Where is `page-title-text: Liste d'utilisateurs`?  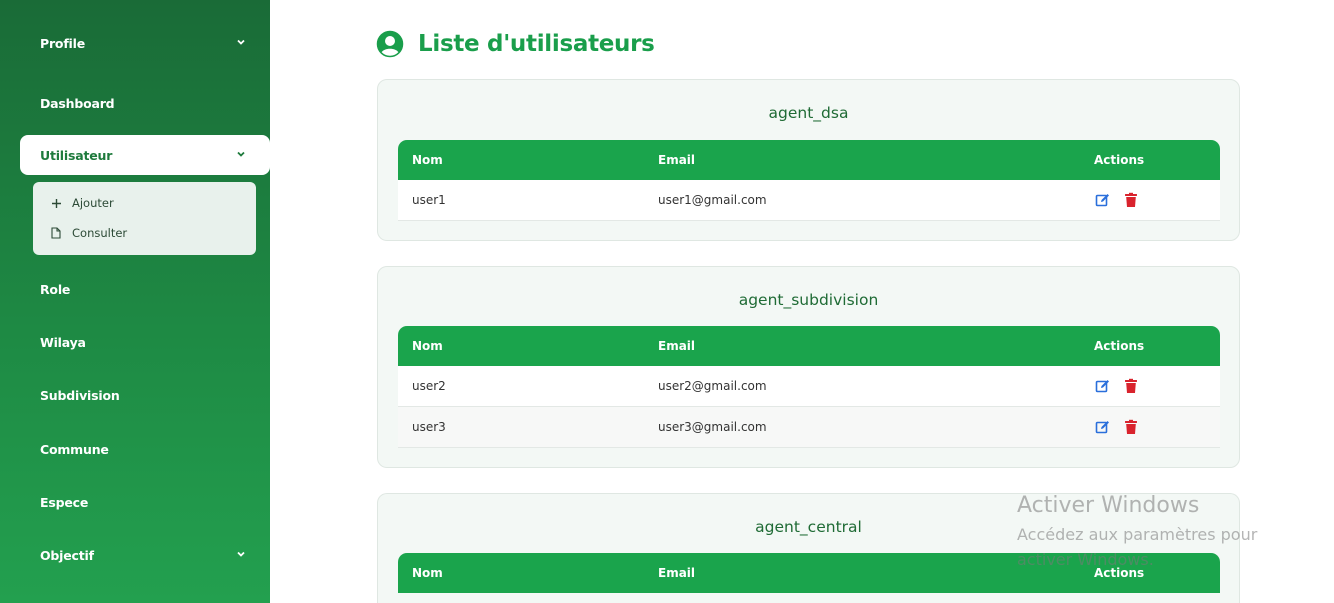
page-title-text: Liste d'utilisateurs is located at coordinates (536, 44).